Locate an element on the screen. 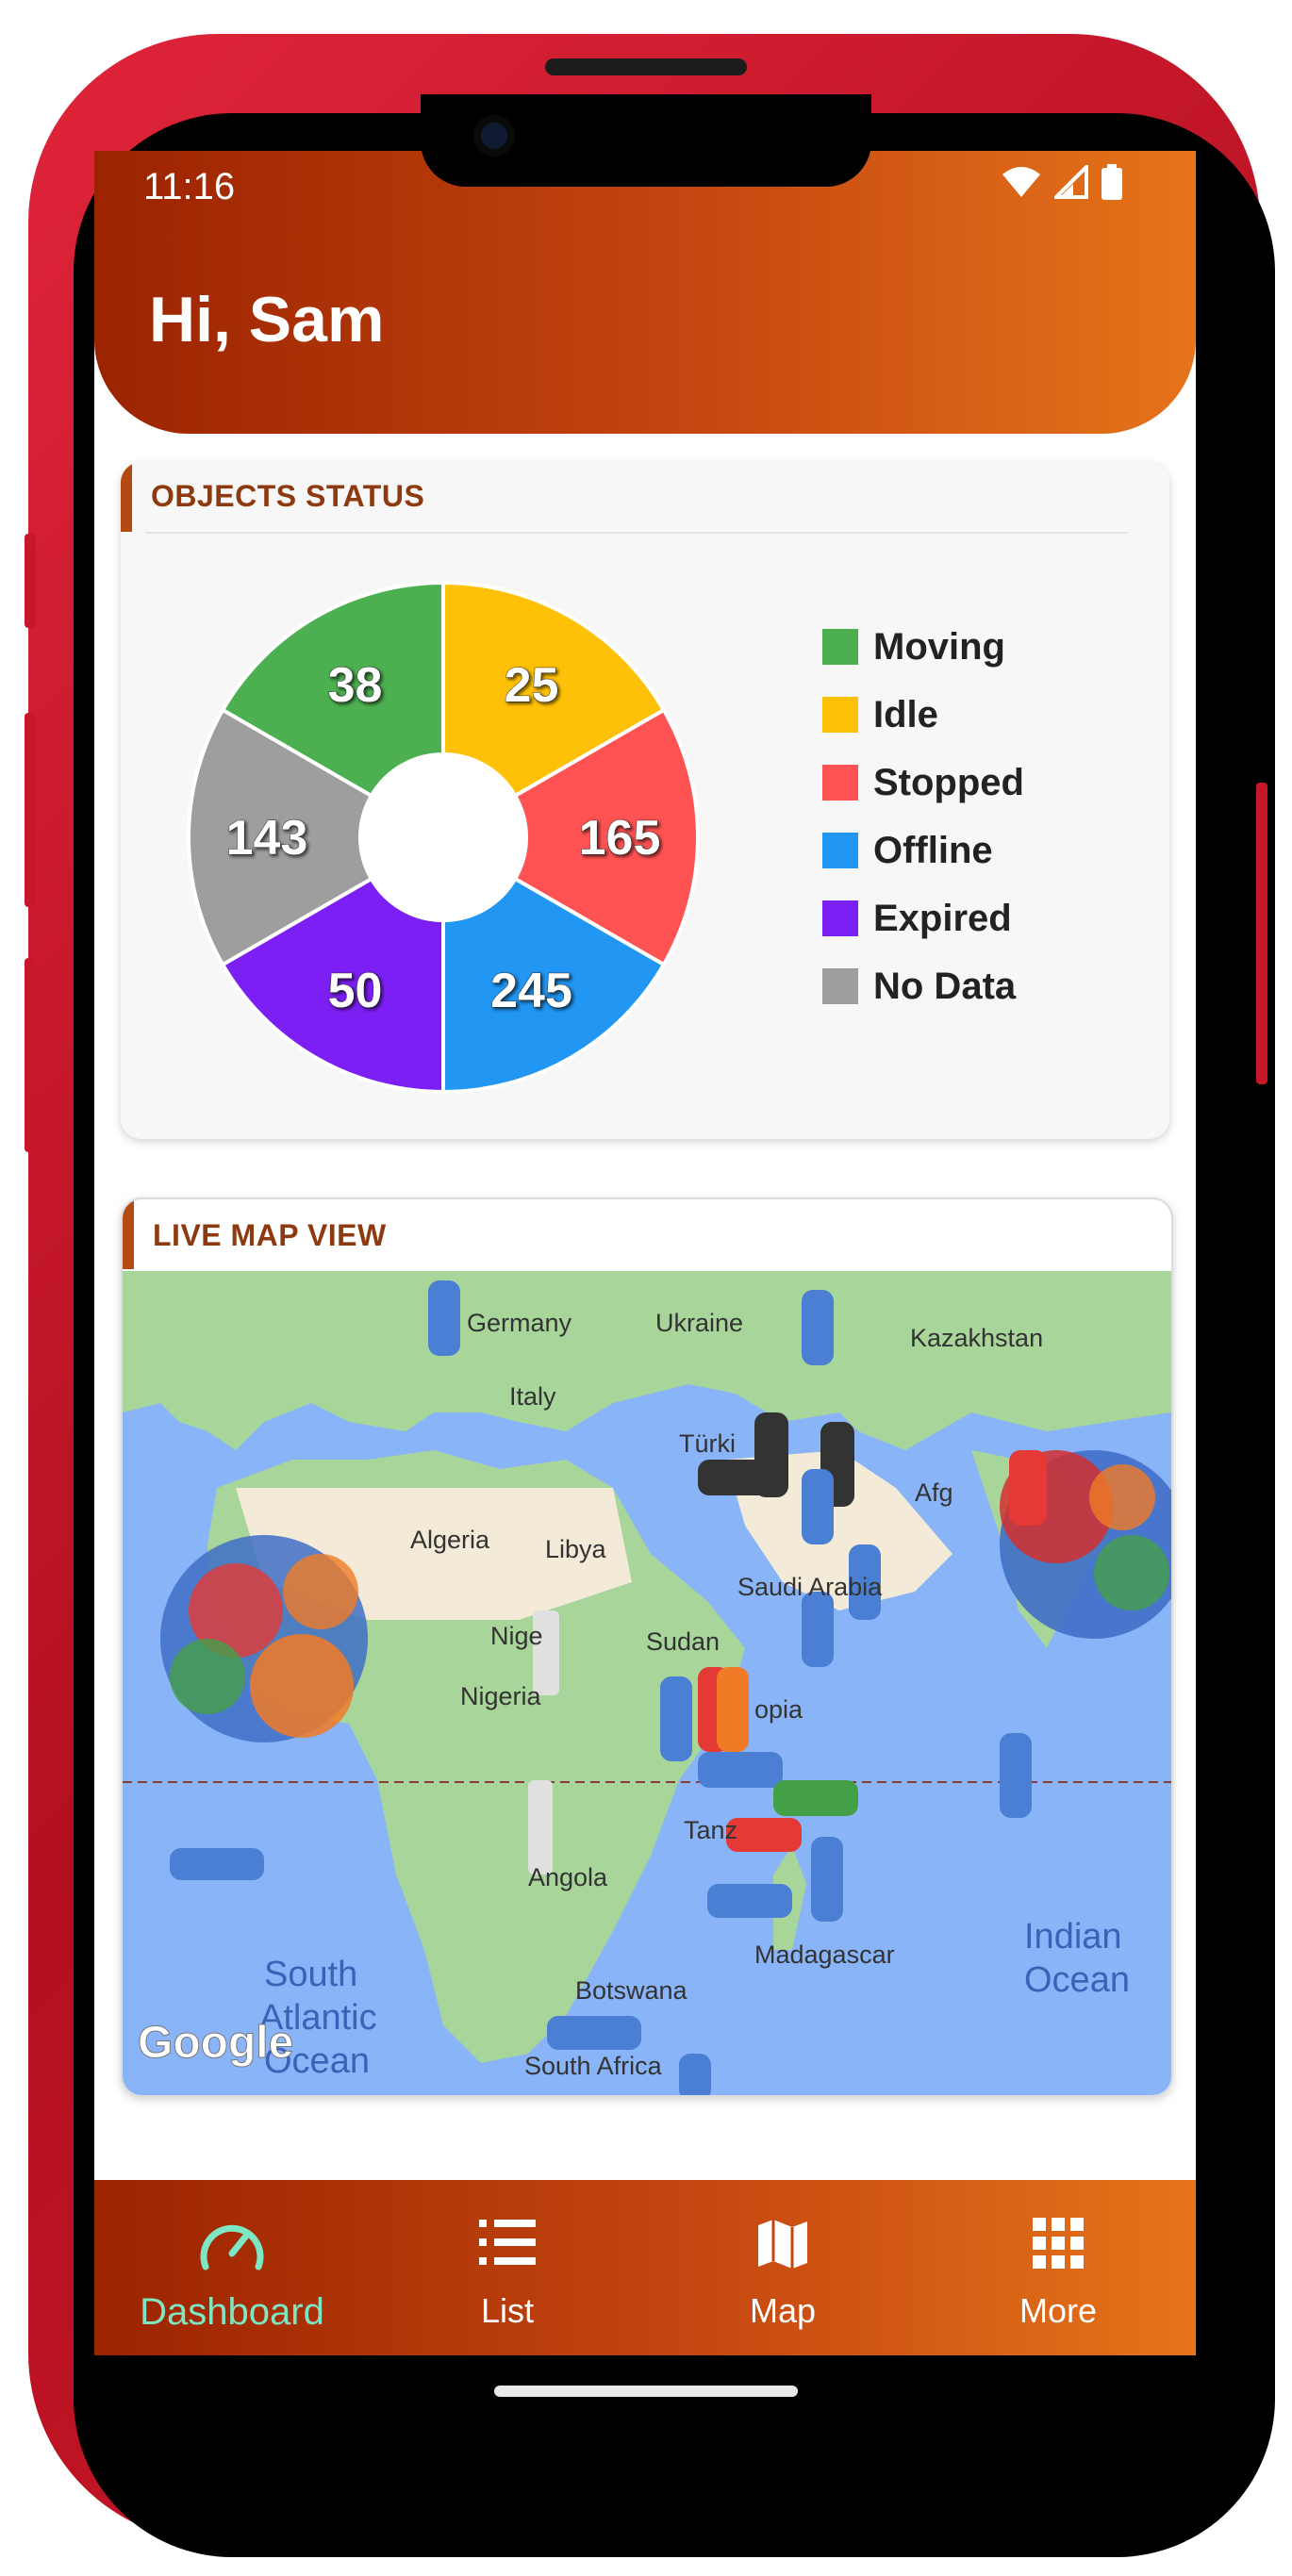 The height and width of the screenshot is (2576, 1292). map-label-nigeria: Nigeria is located at coordinates (501, 1696).